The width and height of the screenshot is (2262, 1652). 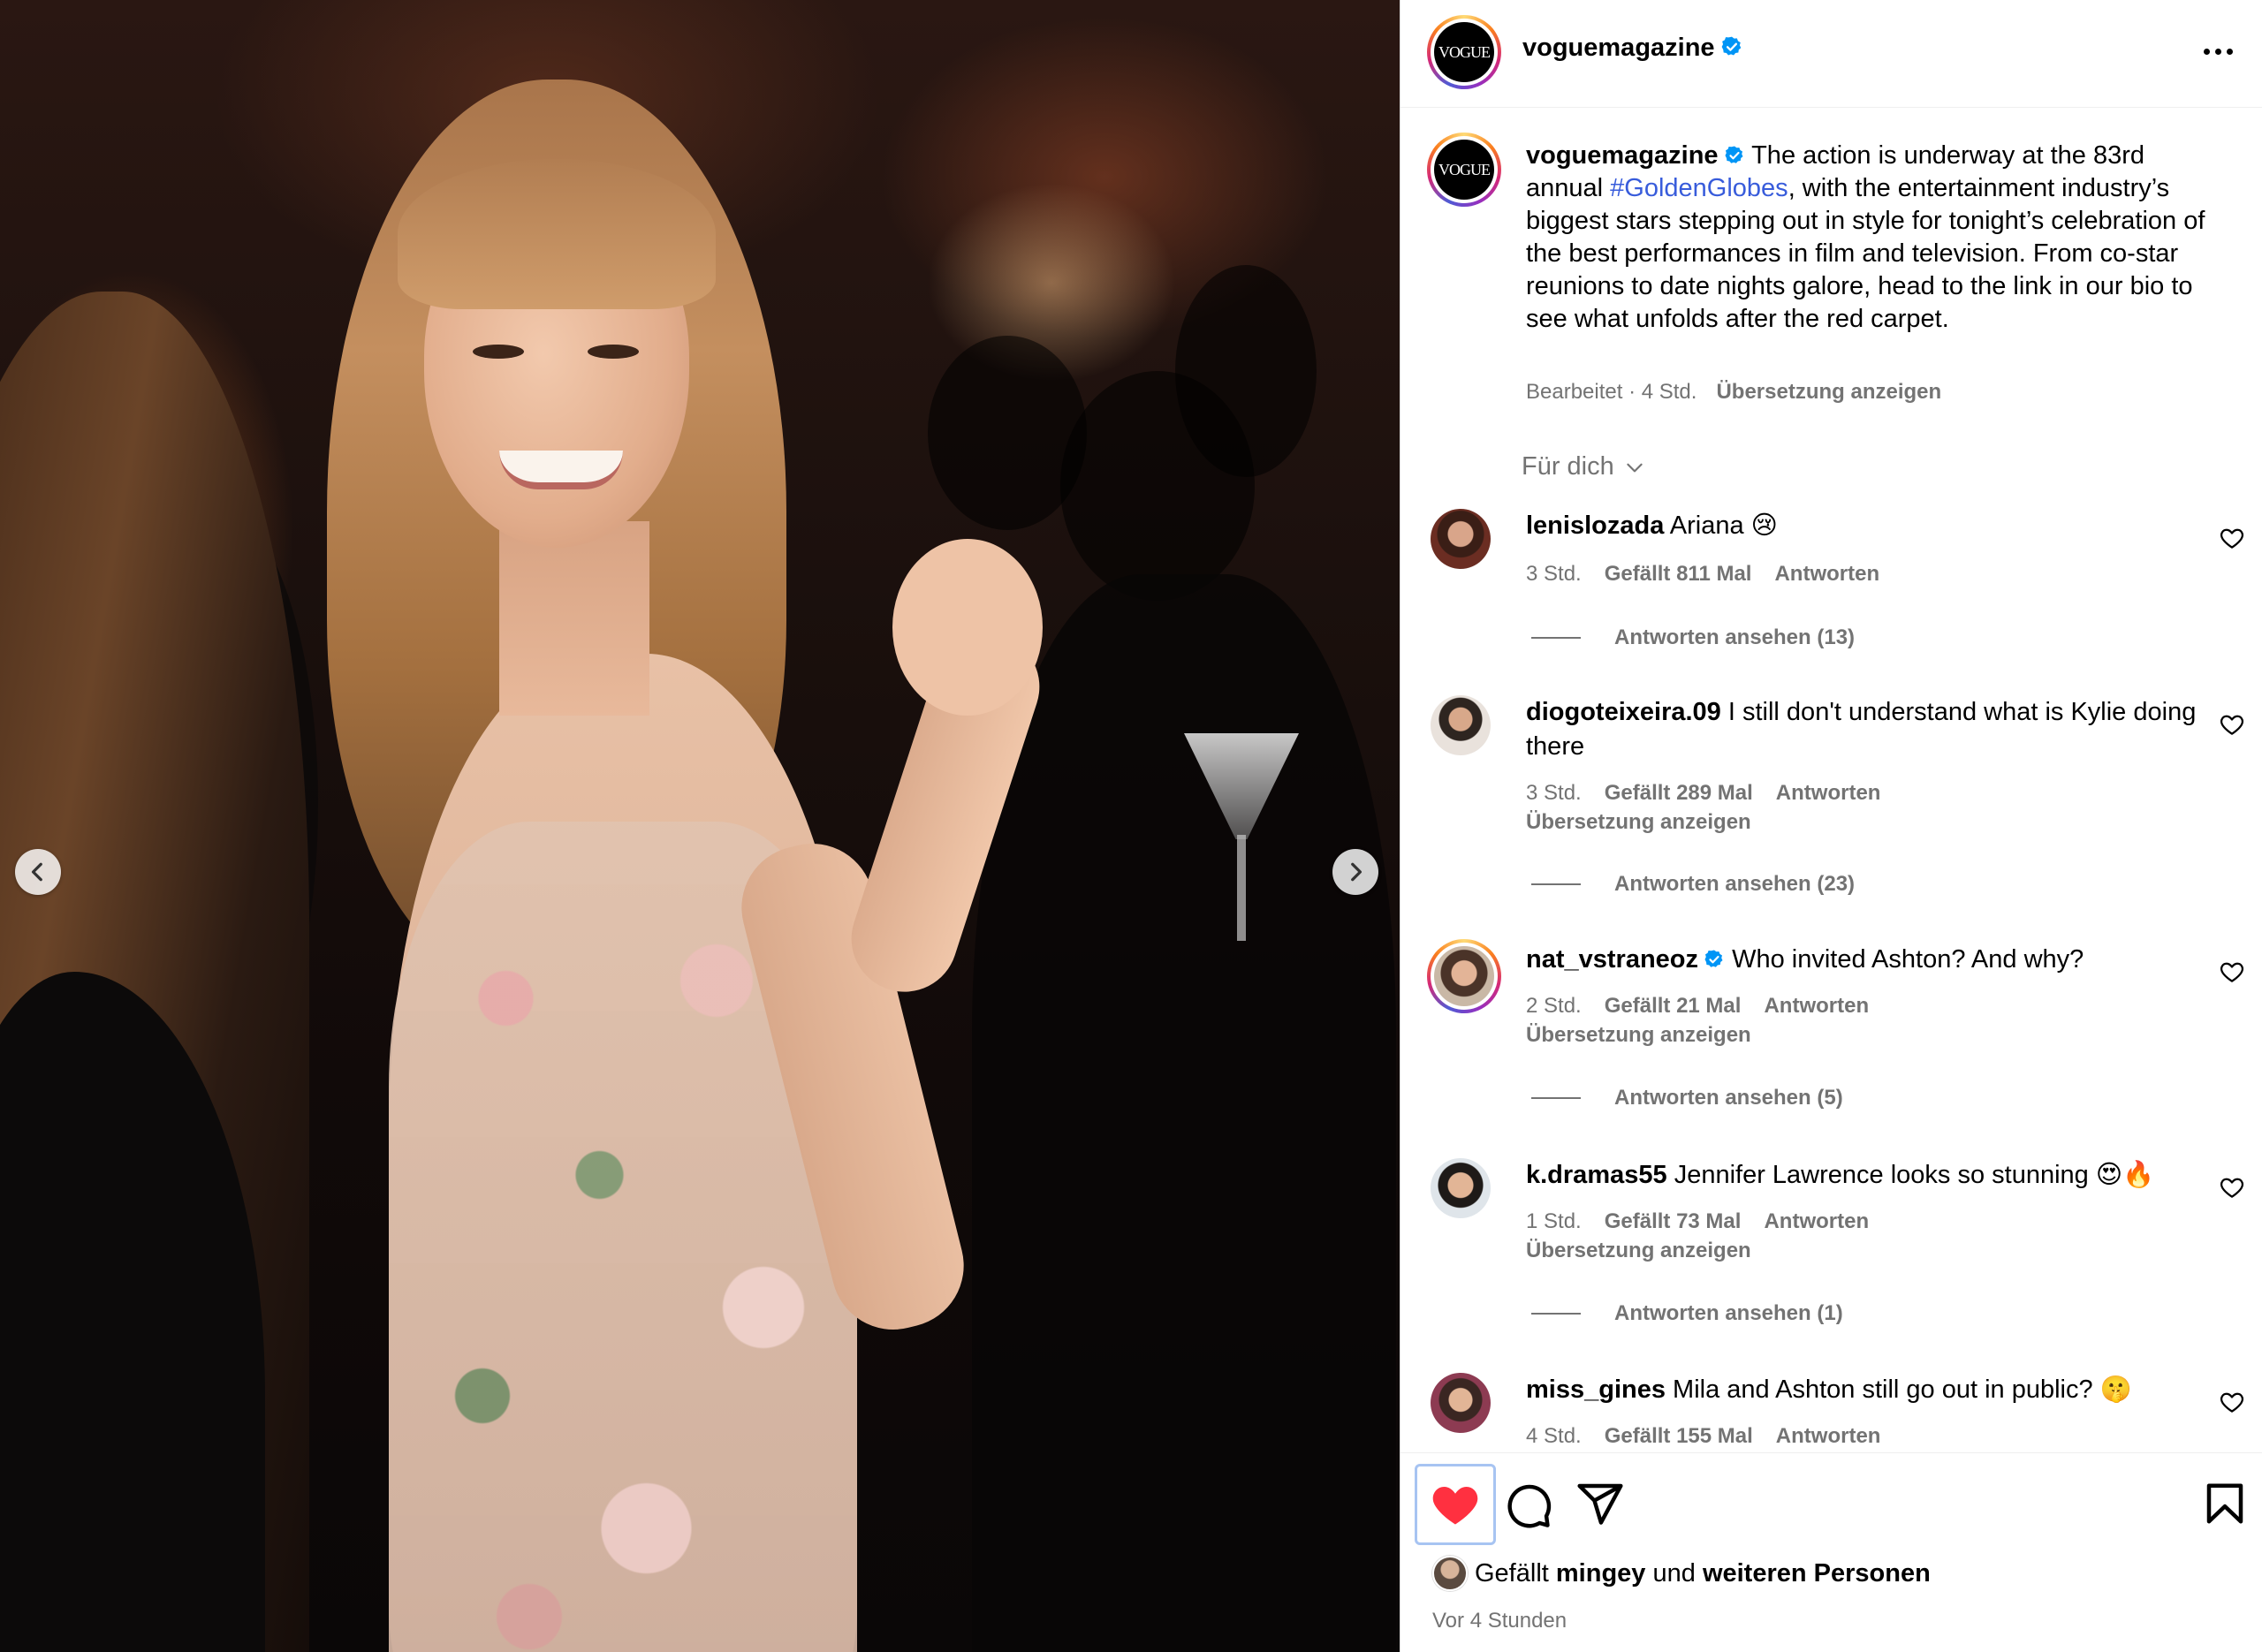 I want to click on comment-likes-count: Gefällt 289 Mal, so click(x=1679, y=793).